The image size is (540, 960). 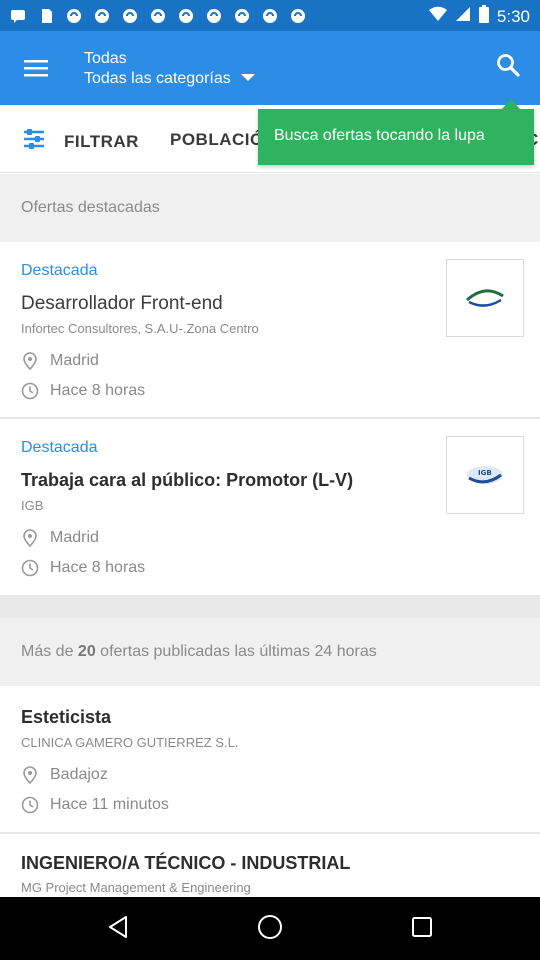 What do you see at coordinates (36, 73) in the screenshot?
I see `overflow-menu-icon` at bounding box center [36, 73].